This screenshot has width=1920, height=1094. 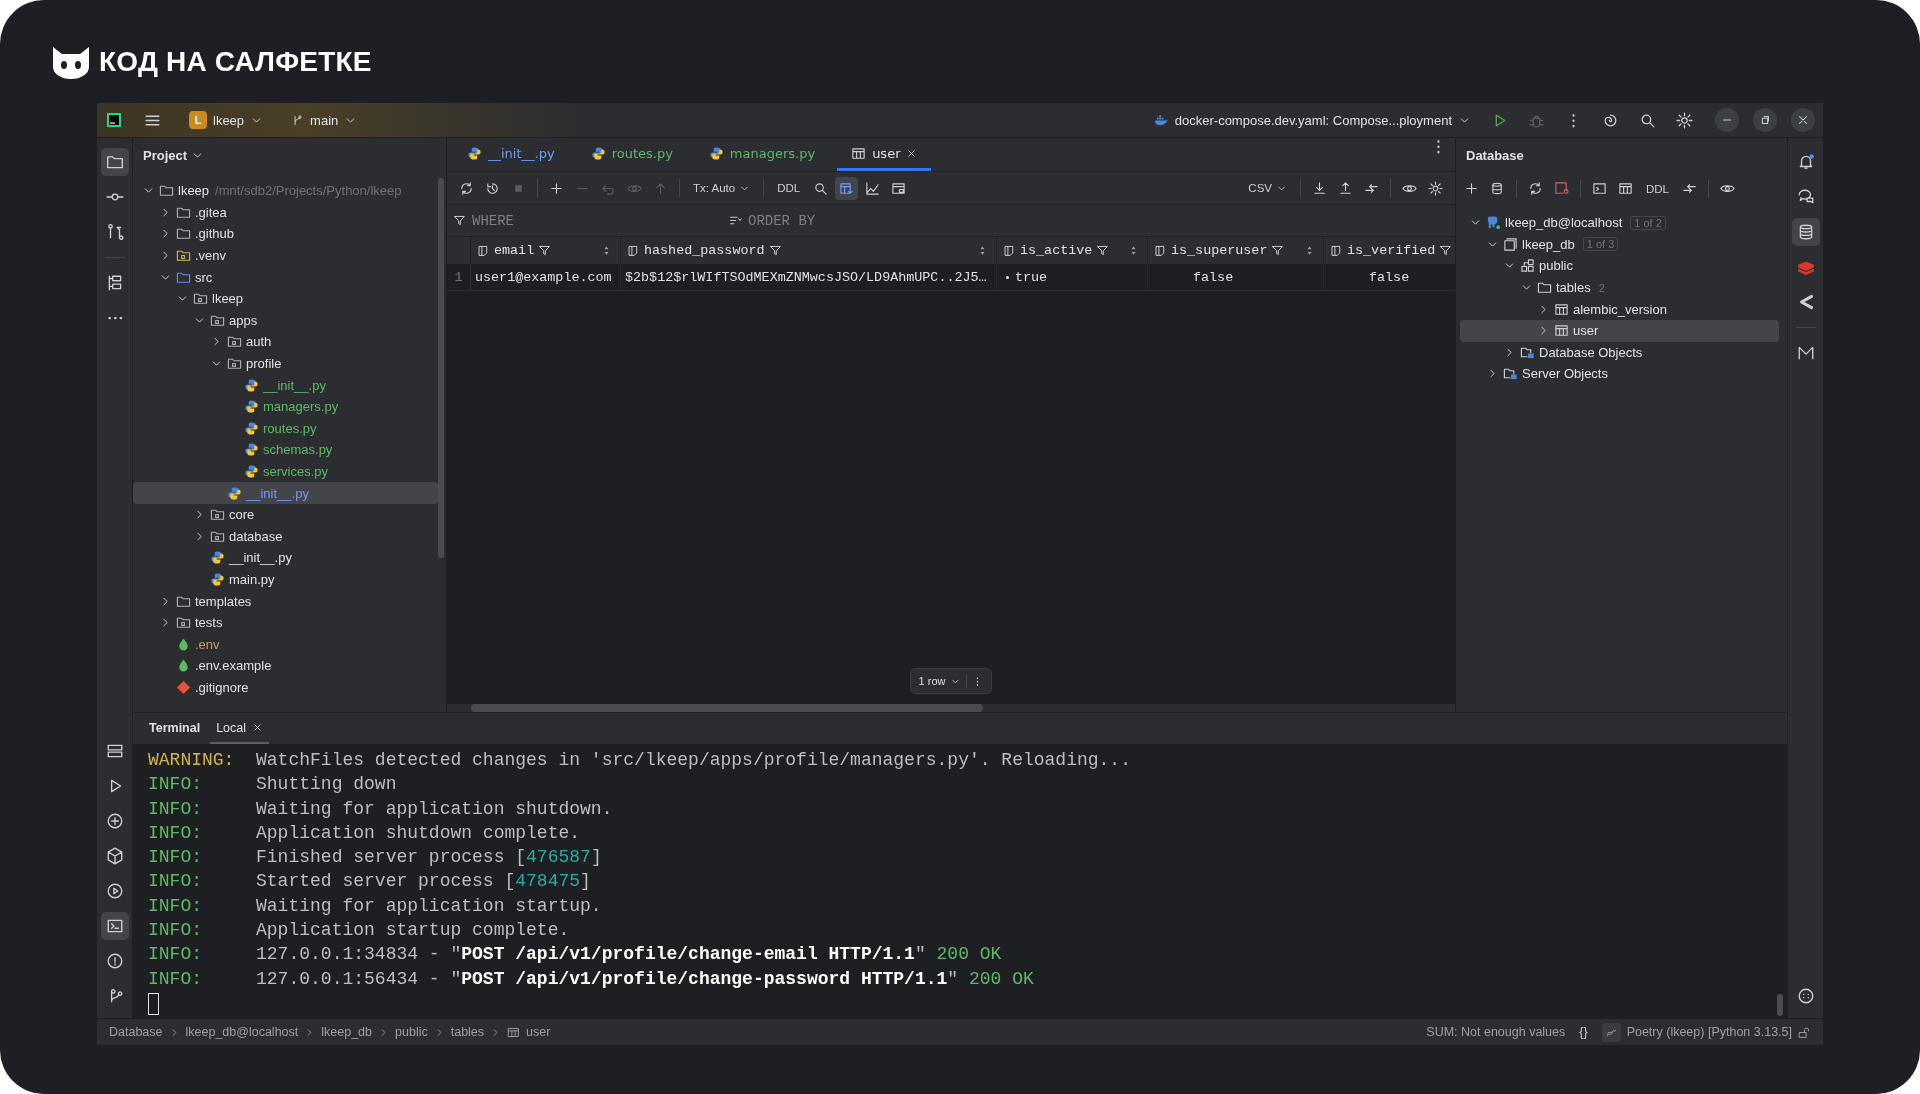 What do you see at coordinates (1611, 1032) in the screenshot?
I see `snake-icon` at bounding box center [1611, 1032].